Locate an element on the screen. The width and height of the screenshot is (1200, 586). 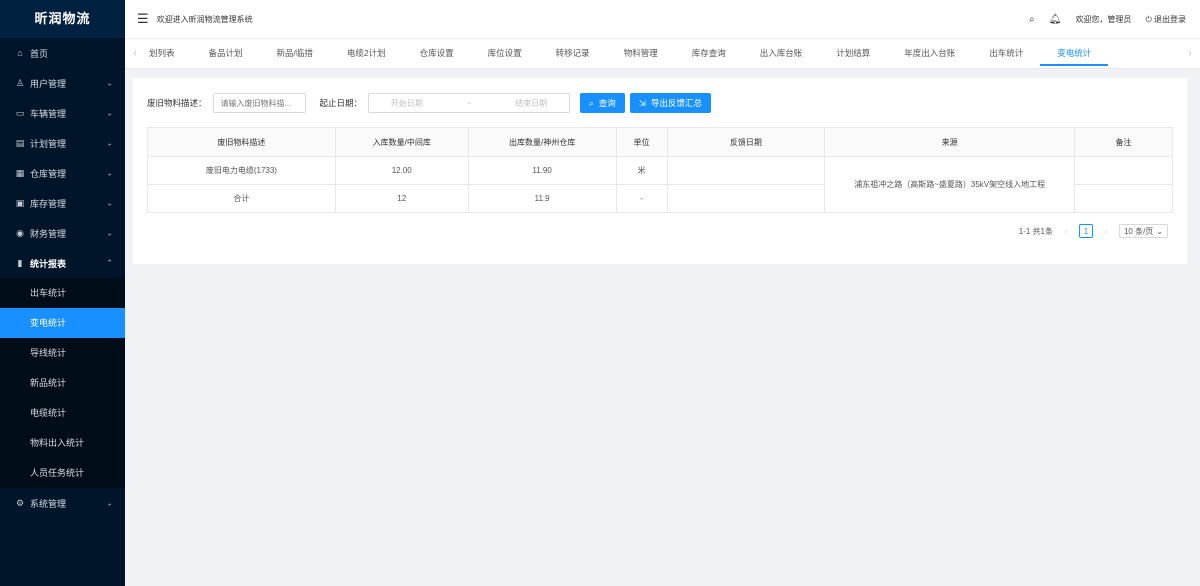
chart-icon: ▮ is located at coordinates (20, 262).